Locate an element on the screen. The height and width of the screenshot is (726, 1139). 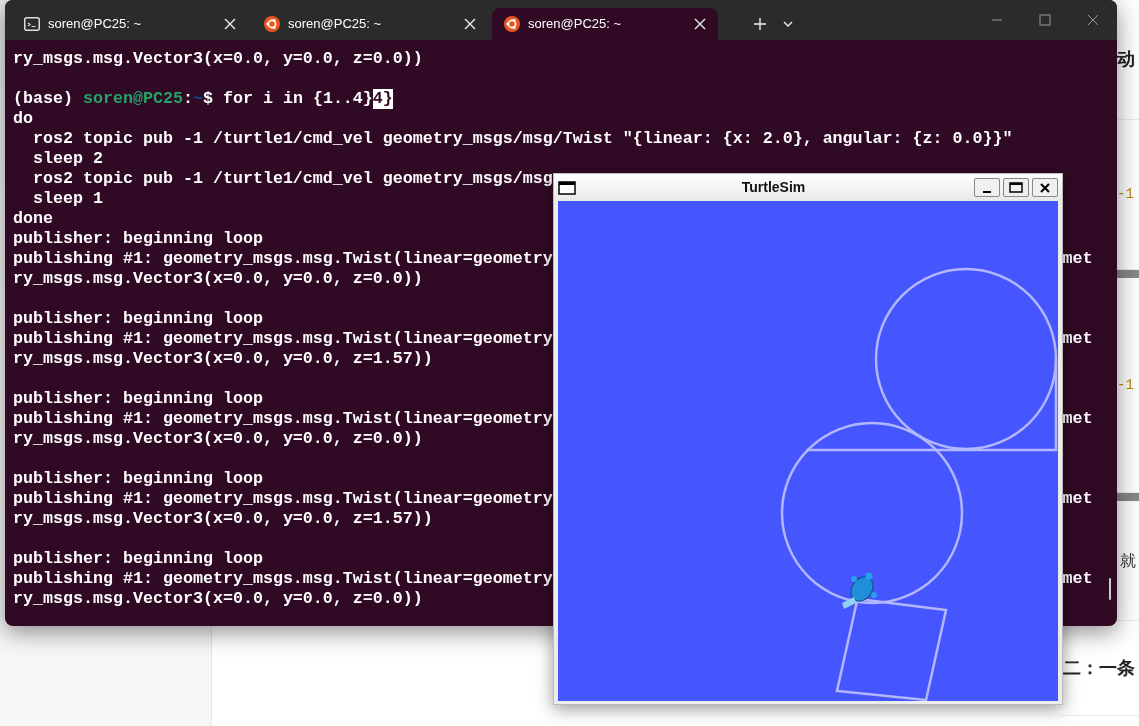
maximize-button is located at coordinates (1016, 187).